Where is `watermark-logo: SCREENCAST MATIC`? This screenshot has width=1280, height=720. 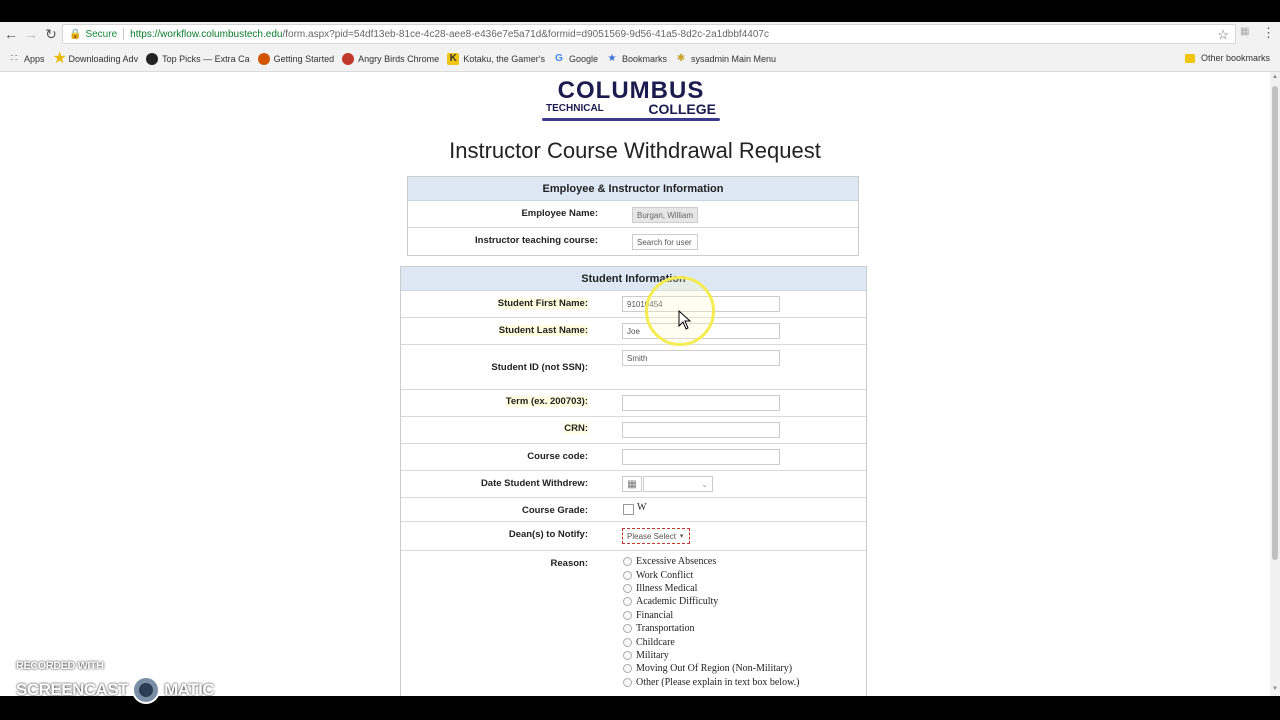 watermark-logo: SCREENCAST MATIC is located at coordinates (115, 690).